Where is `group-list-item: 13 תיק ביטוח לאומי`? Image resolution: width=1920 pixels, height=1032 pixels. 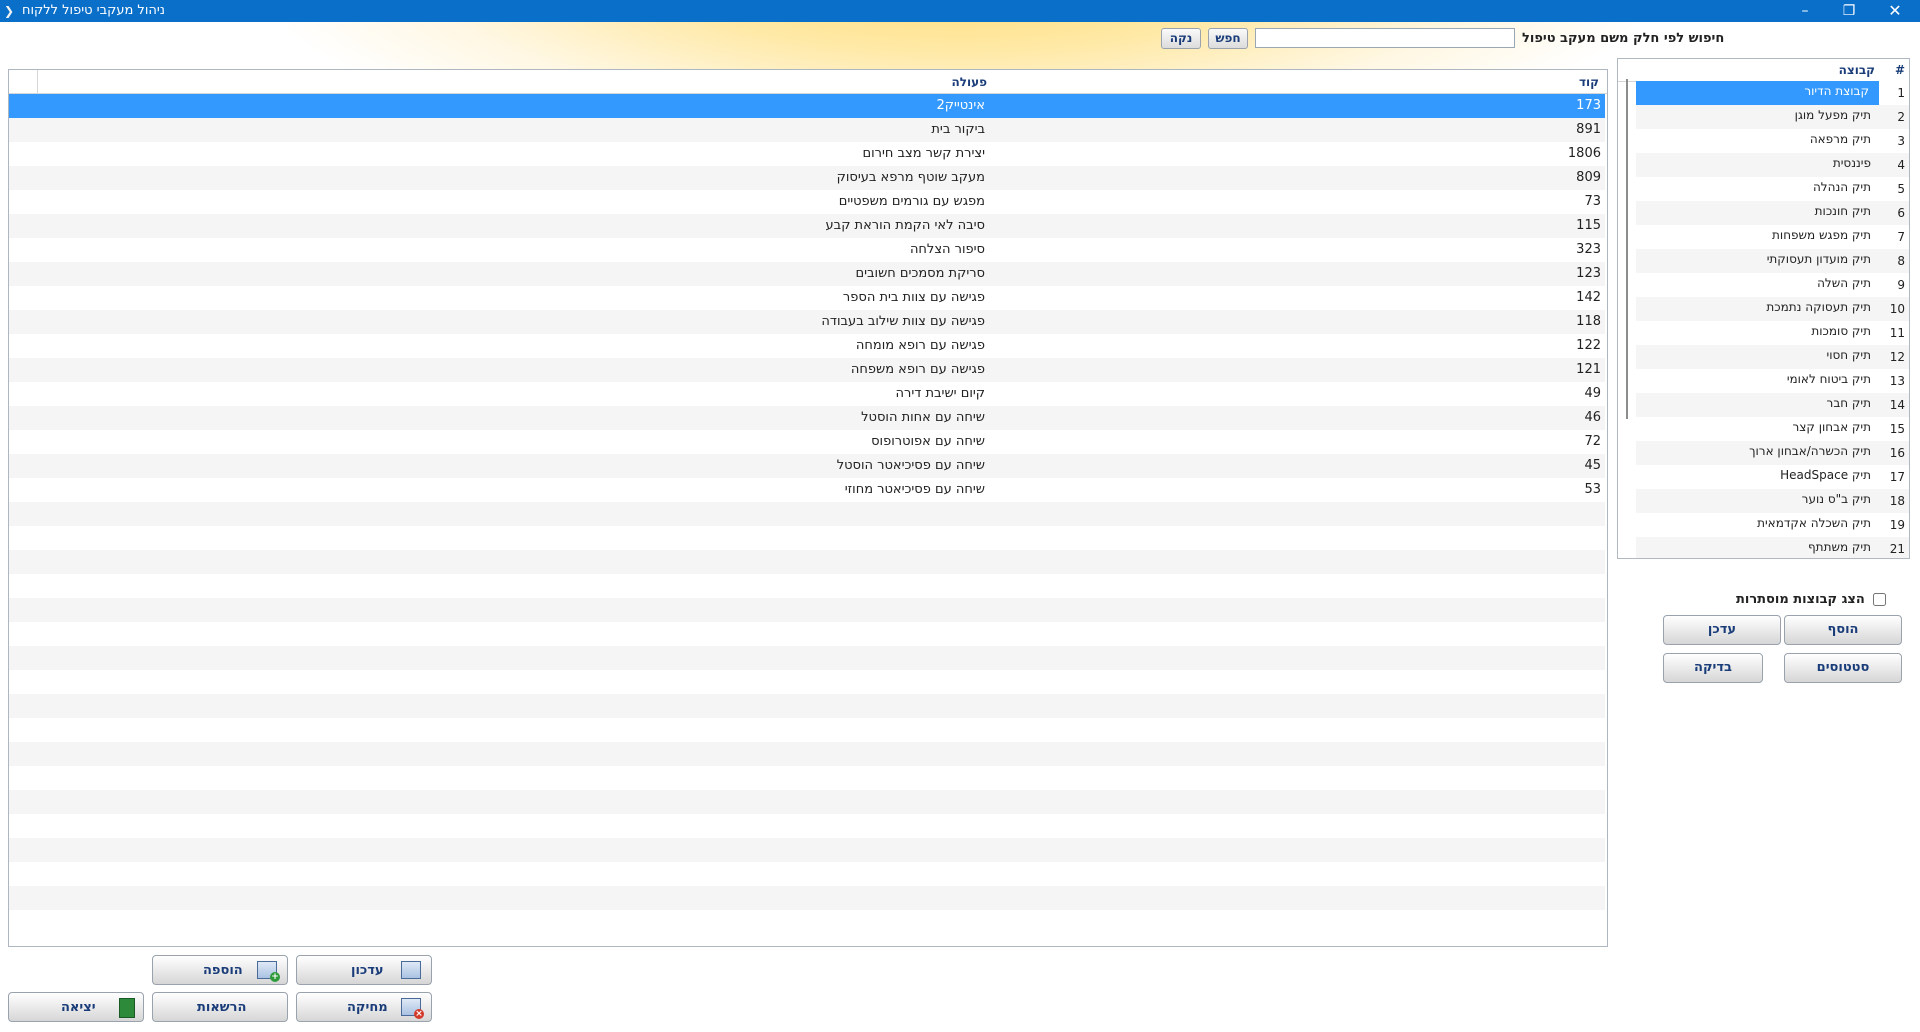 group-list-item: 13 תיק ביטוח לאומי is located at coordinates (1772, 381).